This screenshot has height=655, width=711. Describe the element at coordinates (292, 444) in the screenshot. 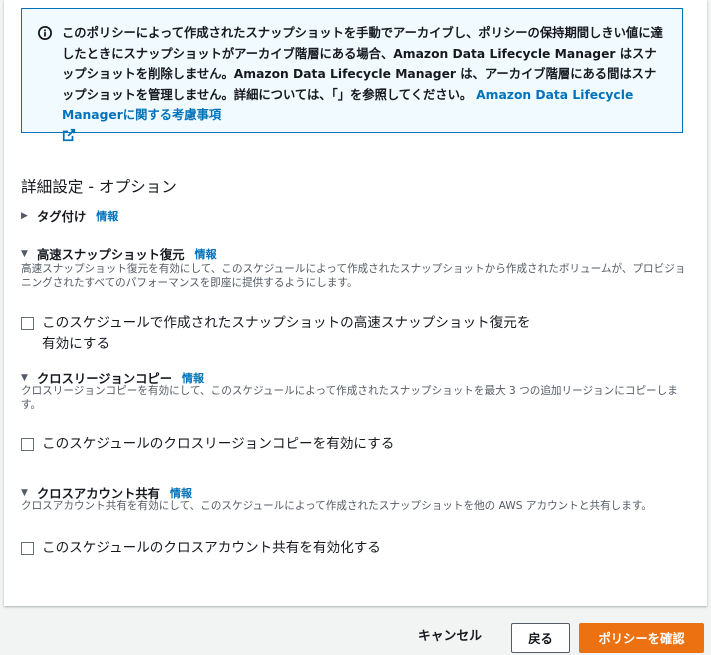

I see `cross-region-checkbox-label: このスケジュールのクロスリージョンコピーを有効にする` at that location.